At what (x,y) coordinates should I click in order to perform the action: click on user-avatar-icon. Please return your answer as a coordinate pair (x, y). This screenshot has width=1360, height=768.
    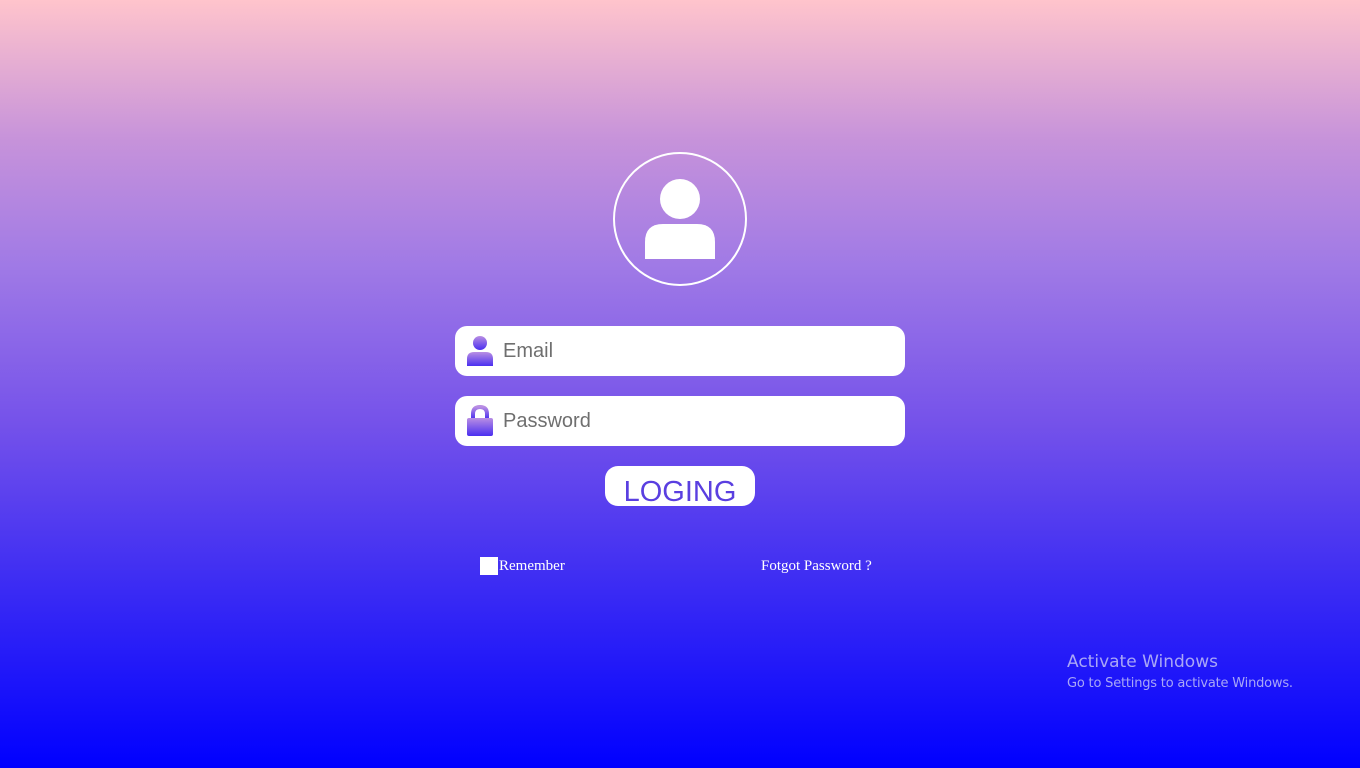
    Looking at the image, I should click on (680, 219).